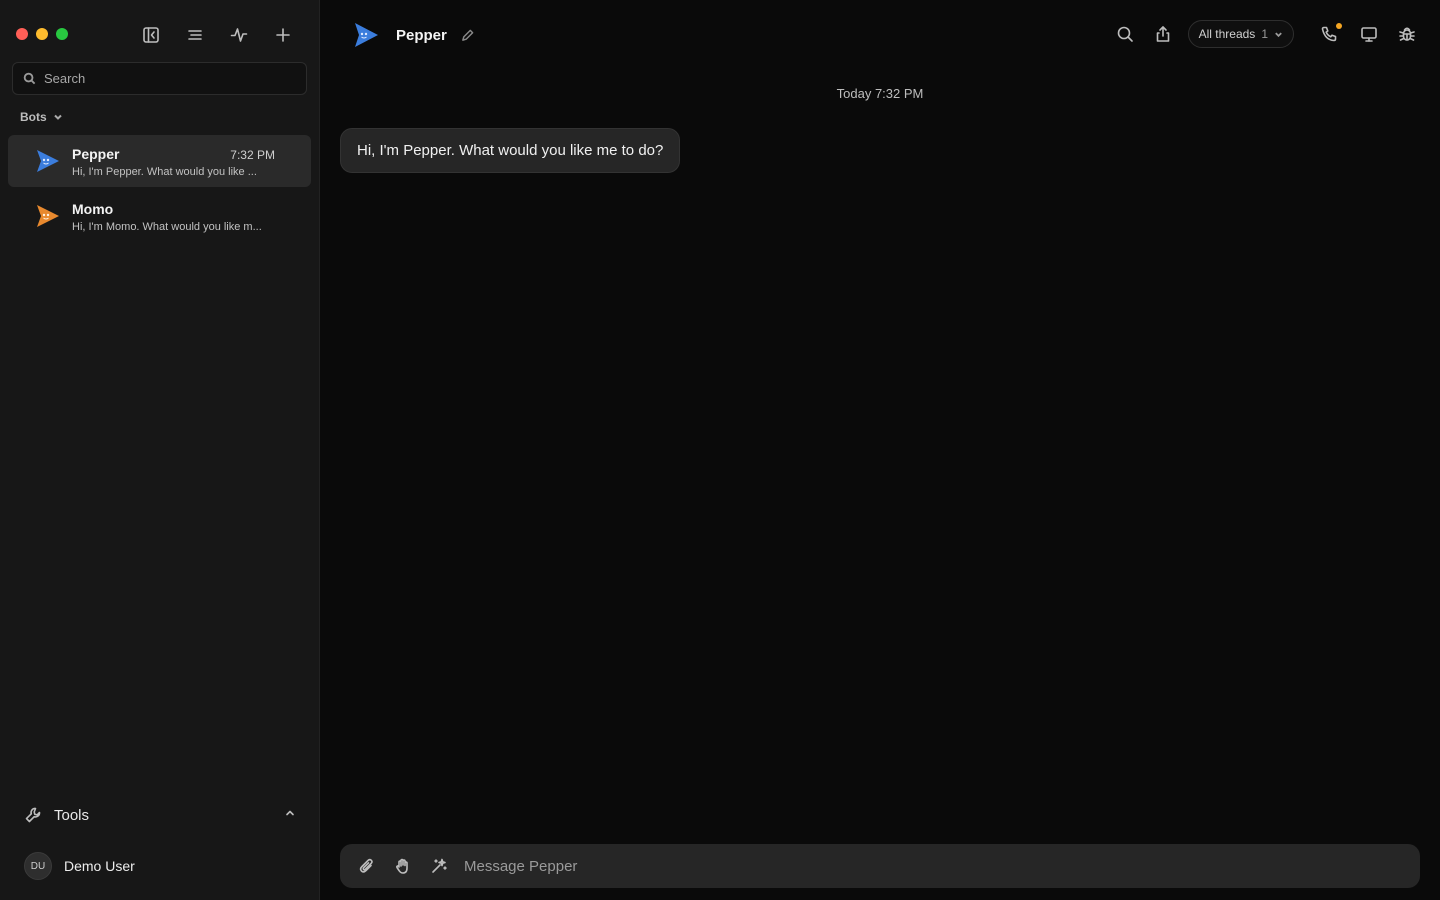  I want to click on bot-name: Pepper, so click(96, 154).